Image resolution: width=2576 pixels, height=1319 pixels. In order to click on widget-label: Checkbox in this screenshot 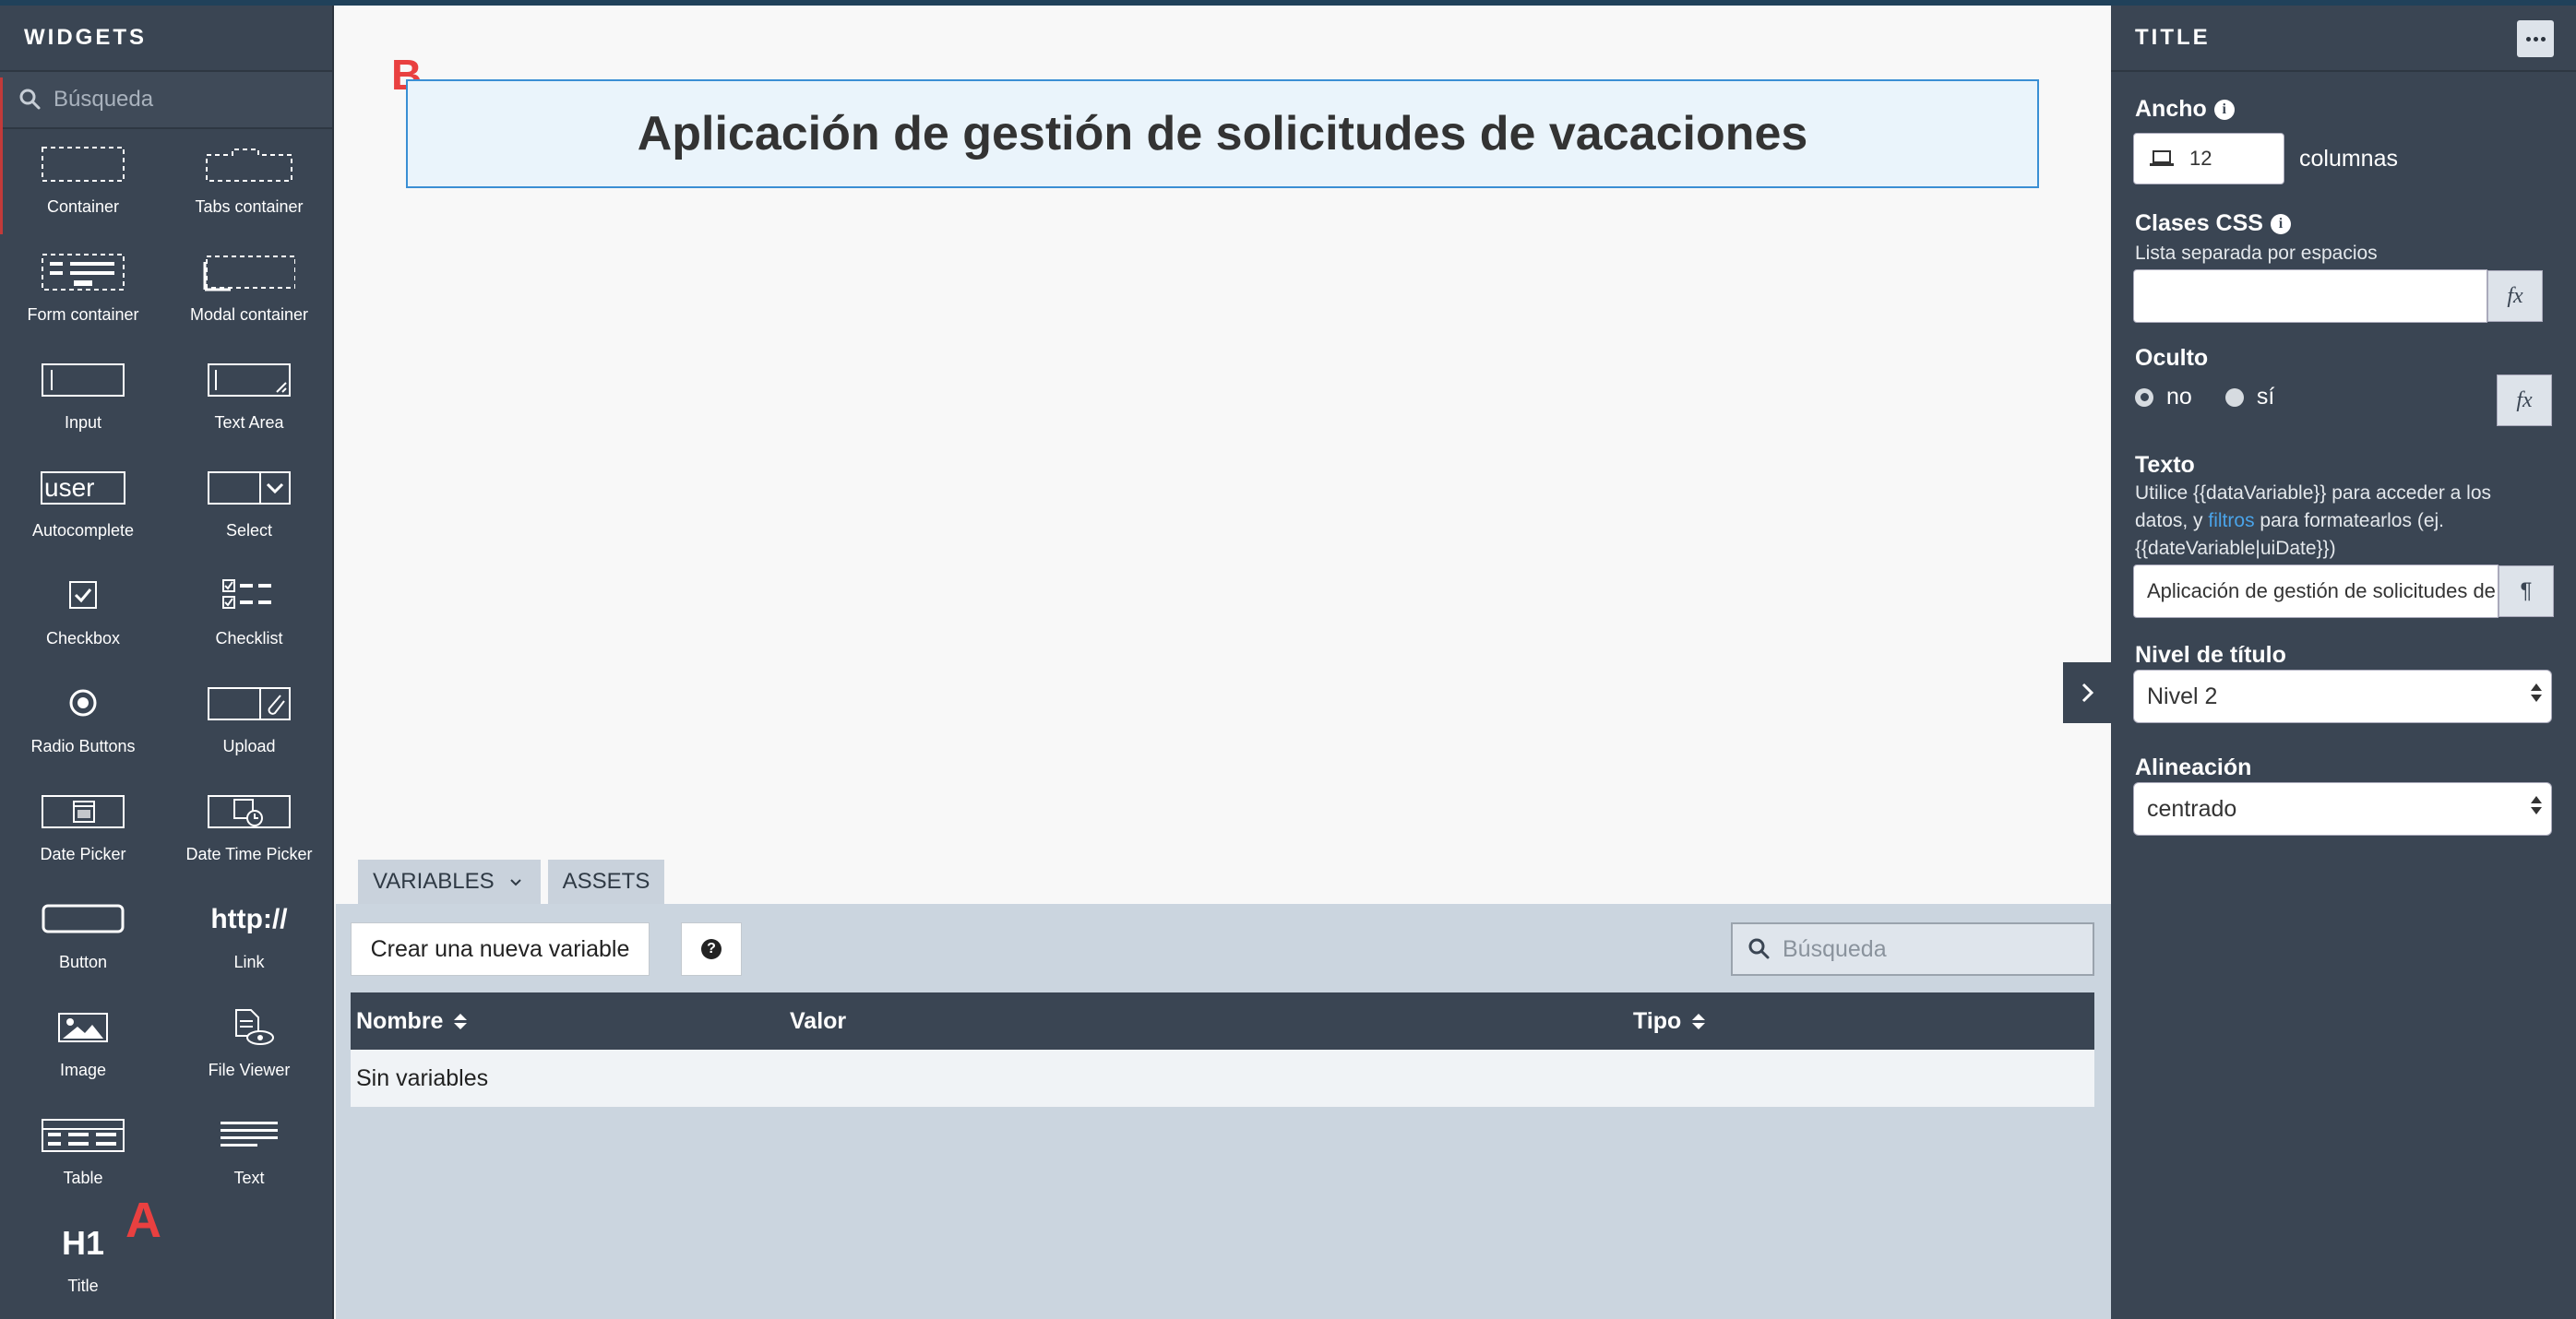, I will do `click(83, 638)`.